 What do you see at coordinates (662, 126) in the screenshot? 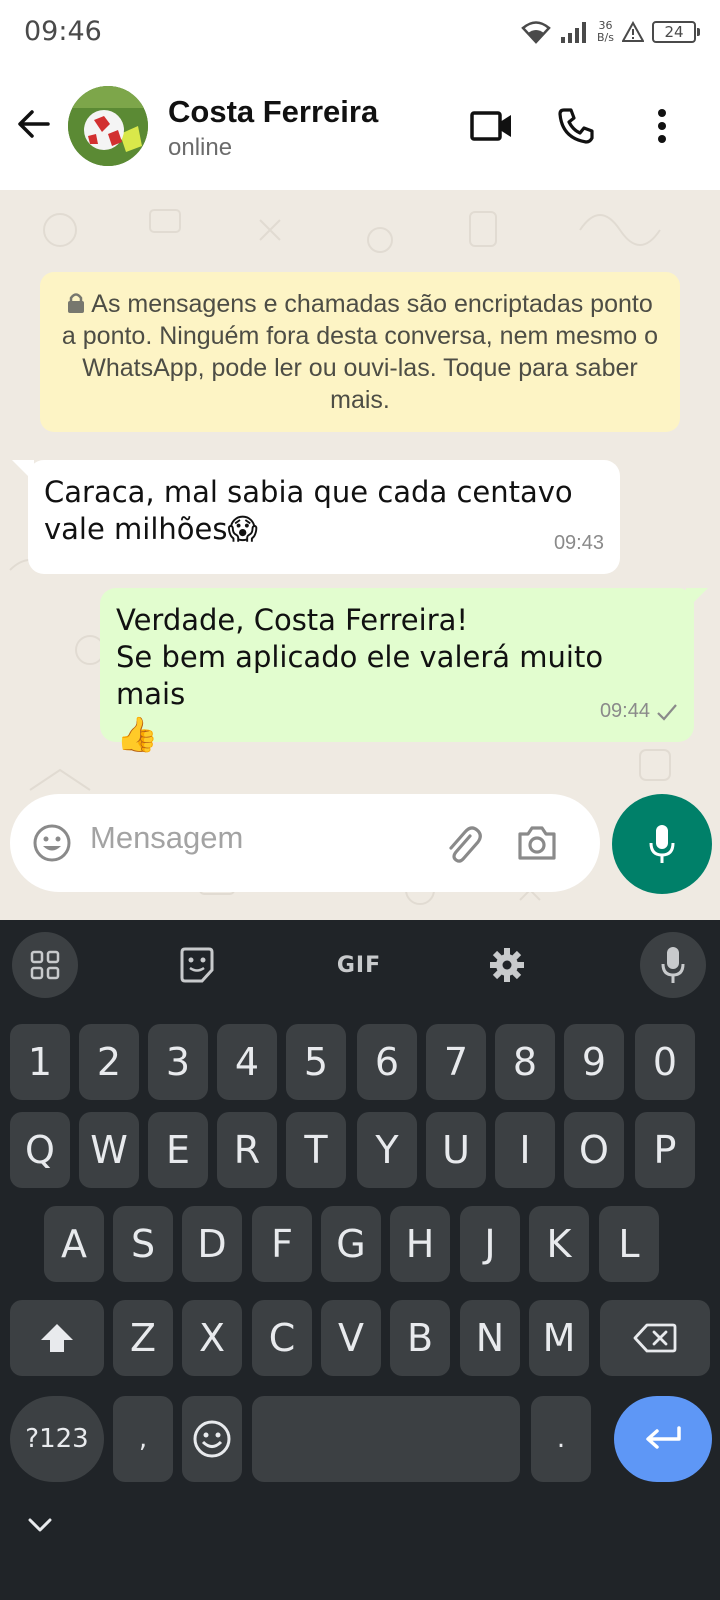
I see `more-options-button` at bounding box center [662, 126].